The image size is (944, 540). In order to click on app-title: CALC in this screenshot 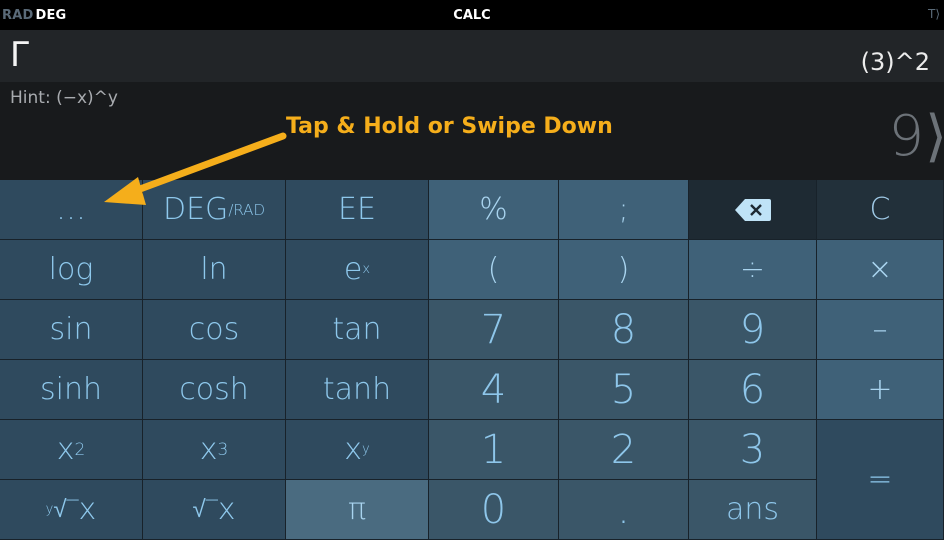, I will do `click(472, 15)`.